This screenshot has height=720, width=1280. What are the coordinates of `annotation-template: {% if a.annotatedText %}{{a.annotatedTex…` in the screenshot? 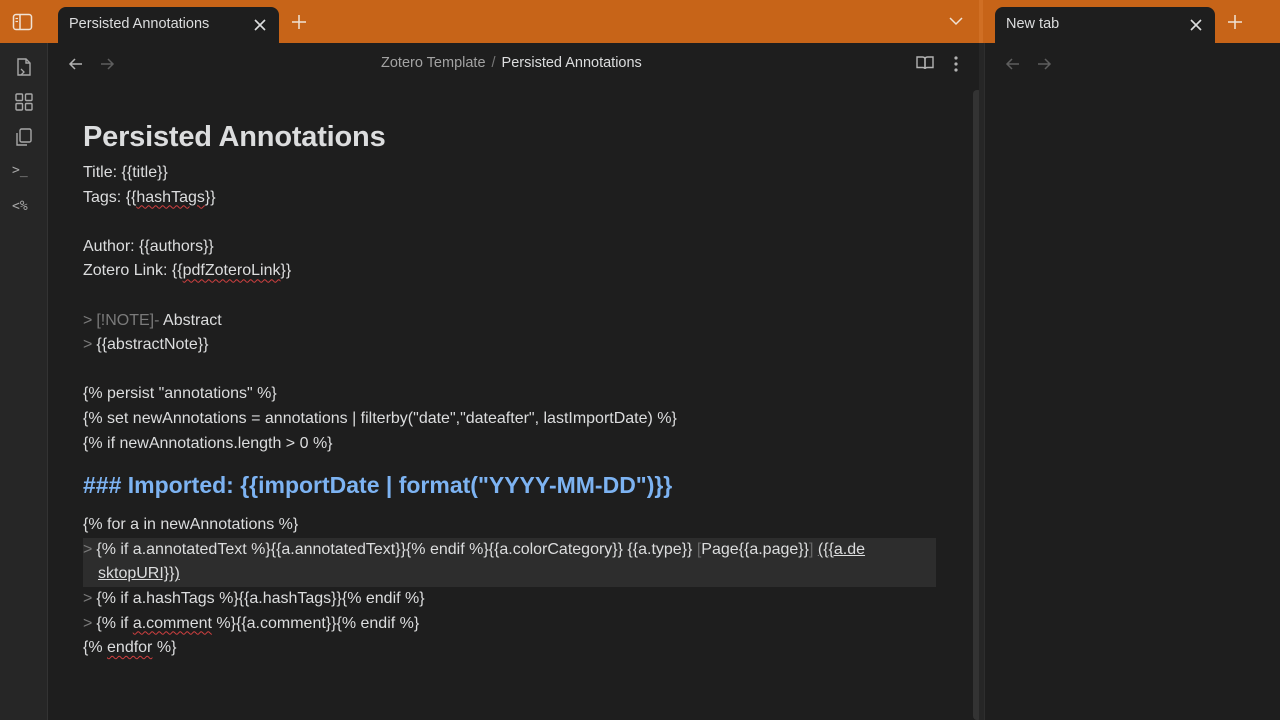 It's located at (396, 549).